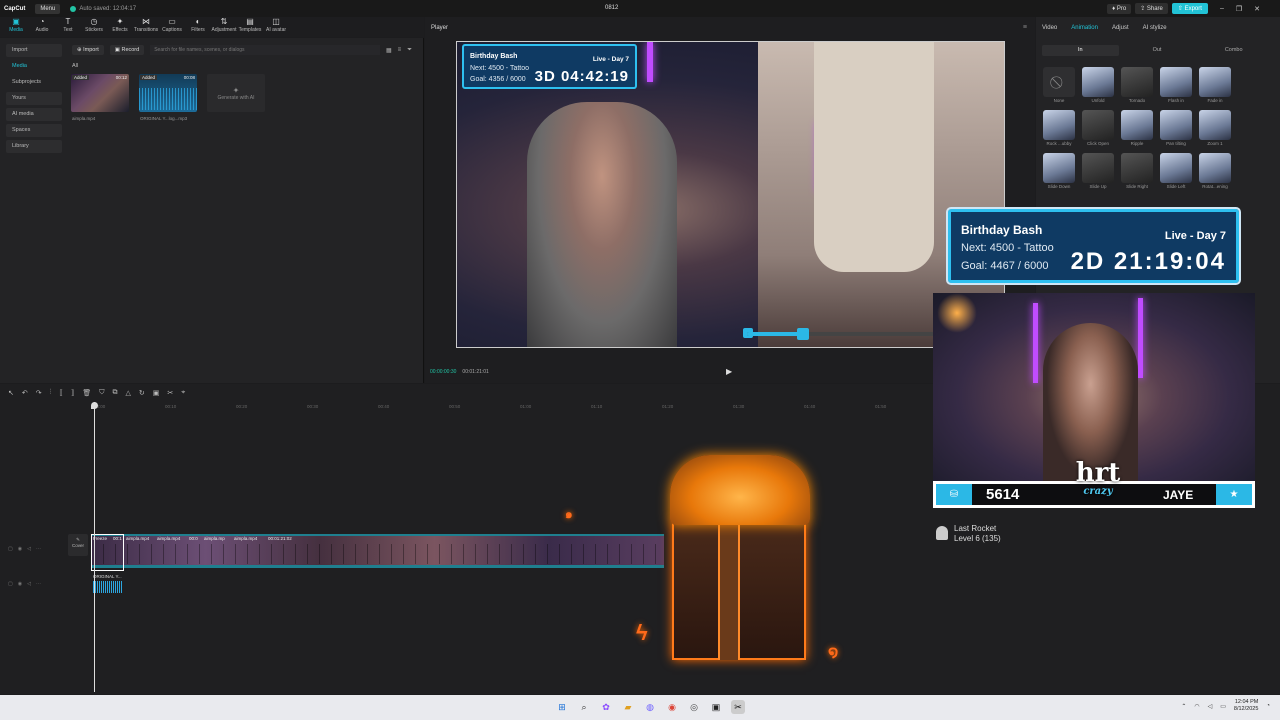 Image resolution: width=1280 pixels, height=720 pixels. What do you see at coordinates (78, 545) in the screenshot?
I see `cover-button: ✎ Cover` at bounding box center [78, 545].